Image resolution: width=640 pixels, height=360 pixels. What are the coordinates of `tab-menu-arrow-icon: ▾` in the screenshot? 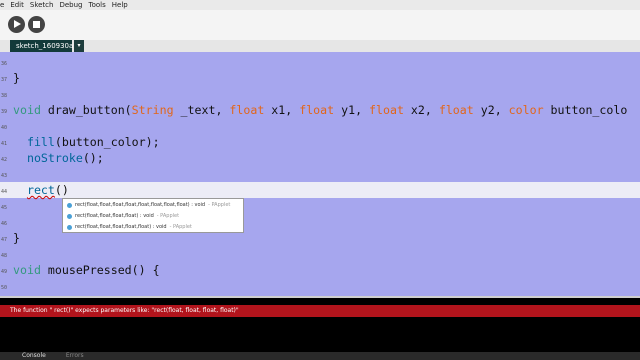 It's located at (79, 46).